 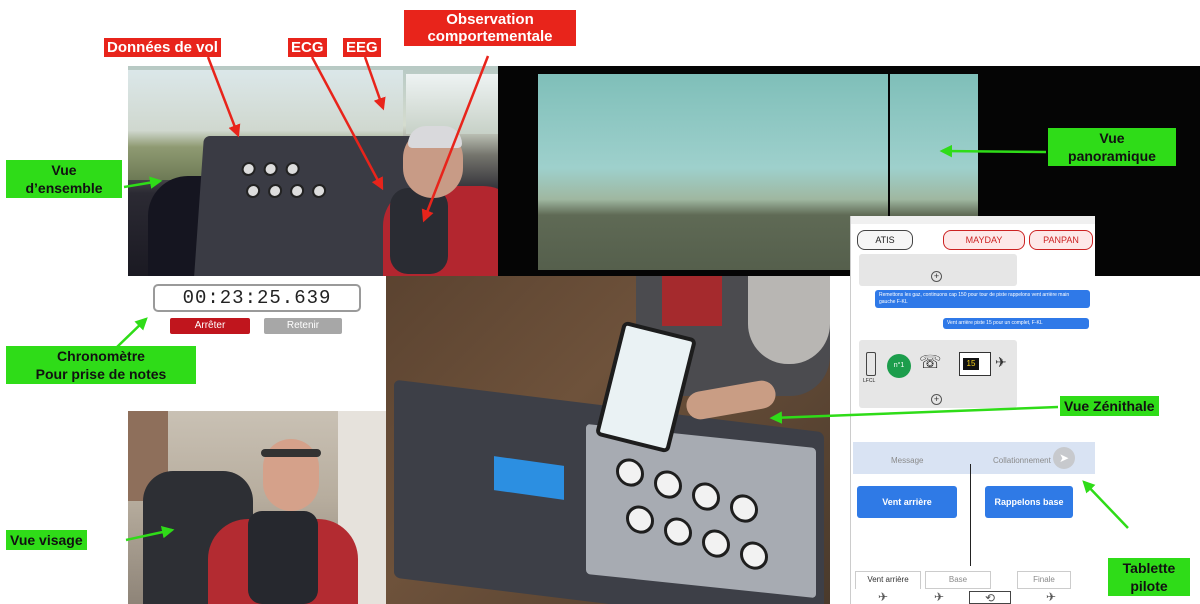 I want to click on takeoff-icon: ✈, so click(x=883, y=597).